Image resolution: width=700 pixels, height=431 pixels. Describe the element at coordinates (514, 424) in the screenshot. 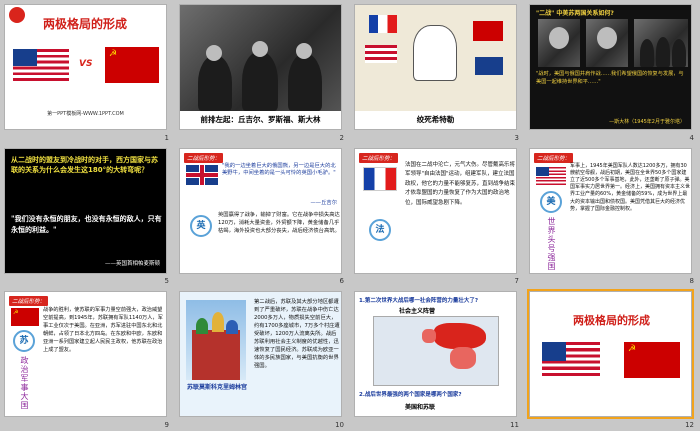

I see `slide-number: 11` at that location.